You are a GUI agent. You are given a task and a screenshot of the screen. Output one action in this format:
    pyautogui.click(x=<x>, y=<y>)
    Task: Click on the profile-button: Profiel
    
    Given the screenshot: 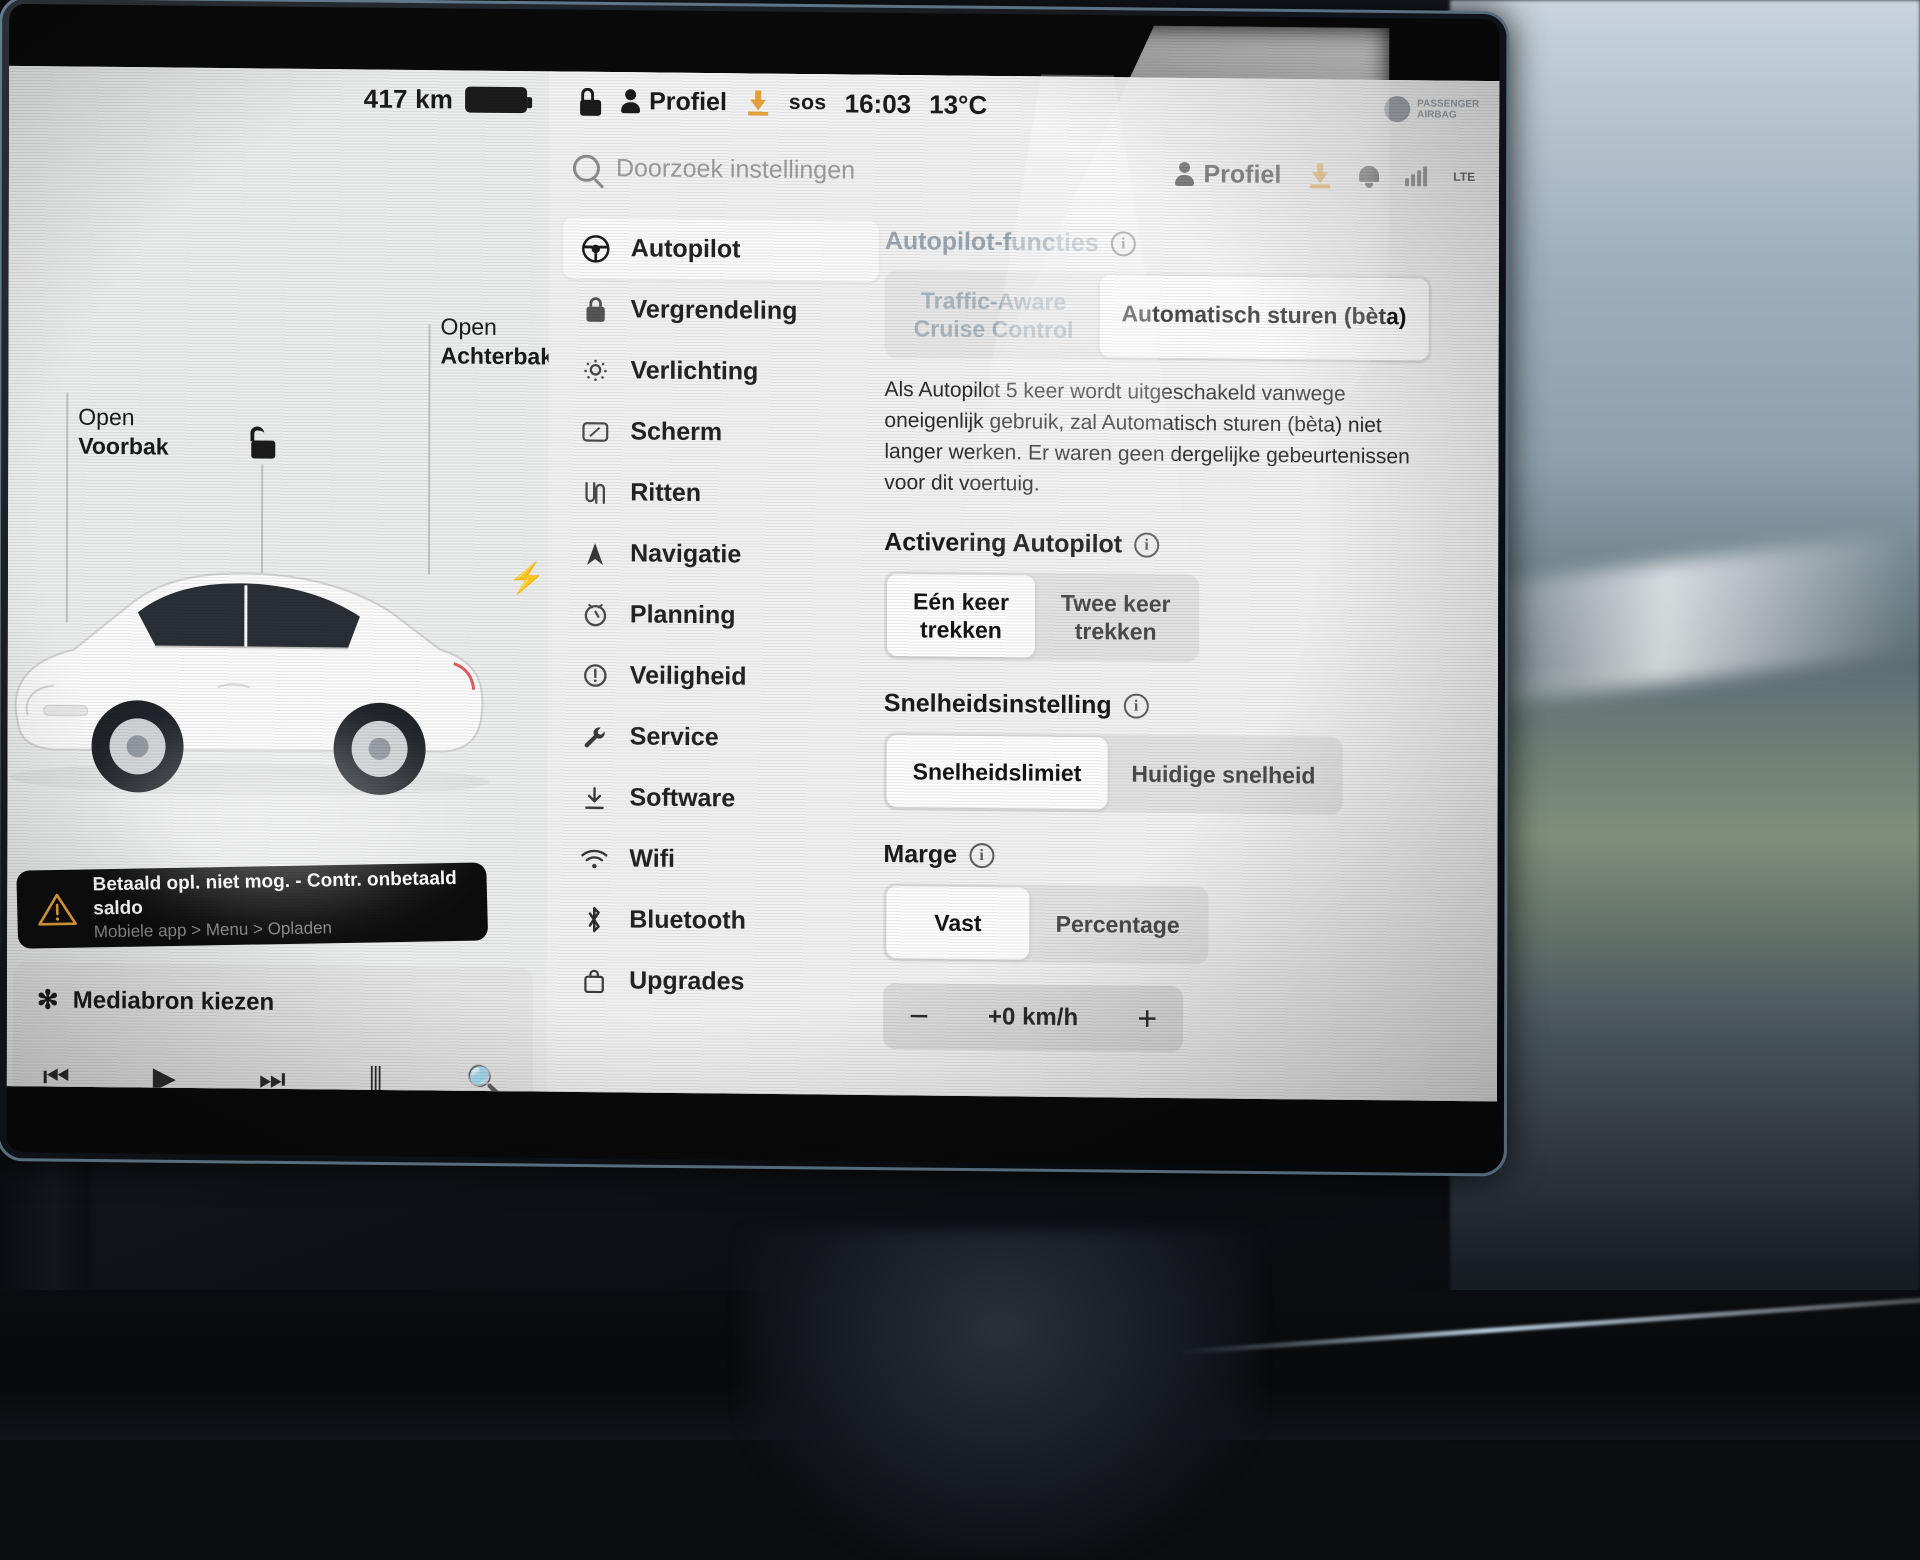 What is the action you would take?
    pyautogui.click(x=674, y=102)
    